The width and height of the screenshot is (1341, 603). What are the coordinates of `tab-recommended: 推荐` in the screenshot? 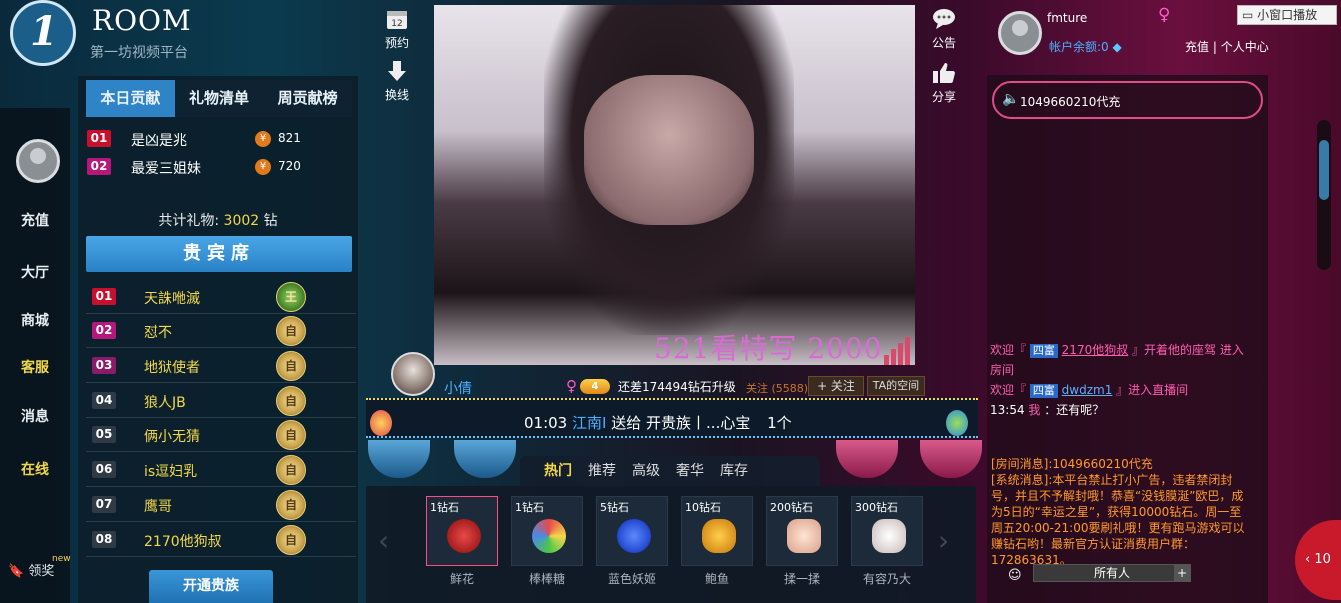 It's located at (602, 471).